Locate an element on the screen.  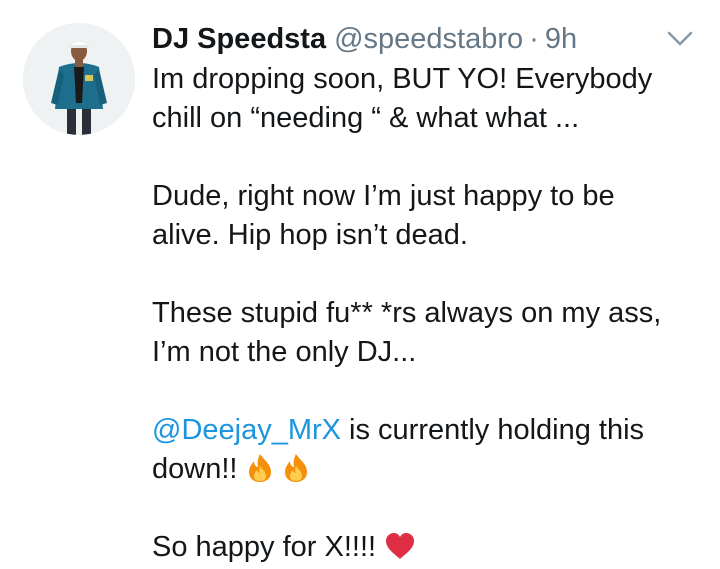
tweet-line: These stupid fu** *rs always on my ass, is located at coordinates (407, 313).